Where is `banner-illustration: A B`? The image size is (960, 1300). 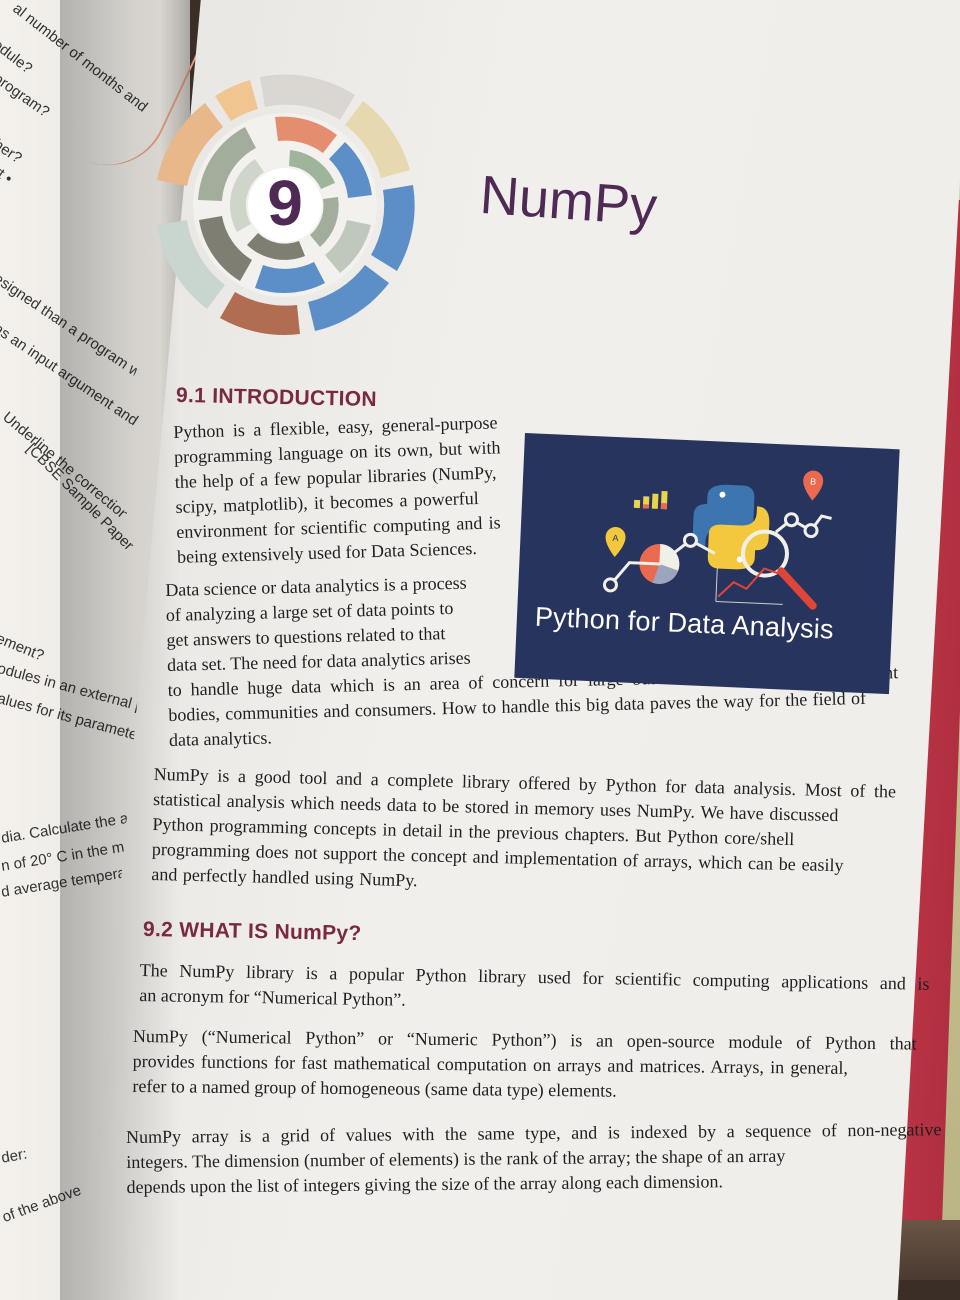
banner-illustration: A B is located at coordinates (717, 540).